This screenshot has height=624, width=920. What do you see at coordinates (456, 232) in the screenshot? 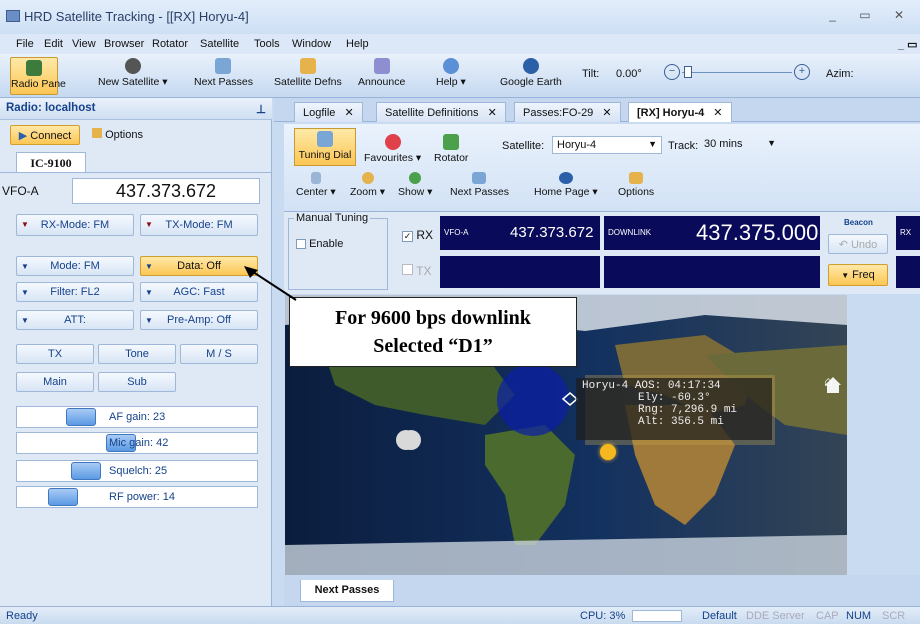
I see `vfo-a-lcd-label: VFO-A` at bounding box center [456, 232].